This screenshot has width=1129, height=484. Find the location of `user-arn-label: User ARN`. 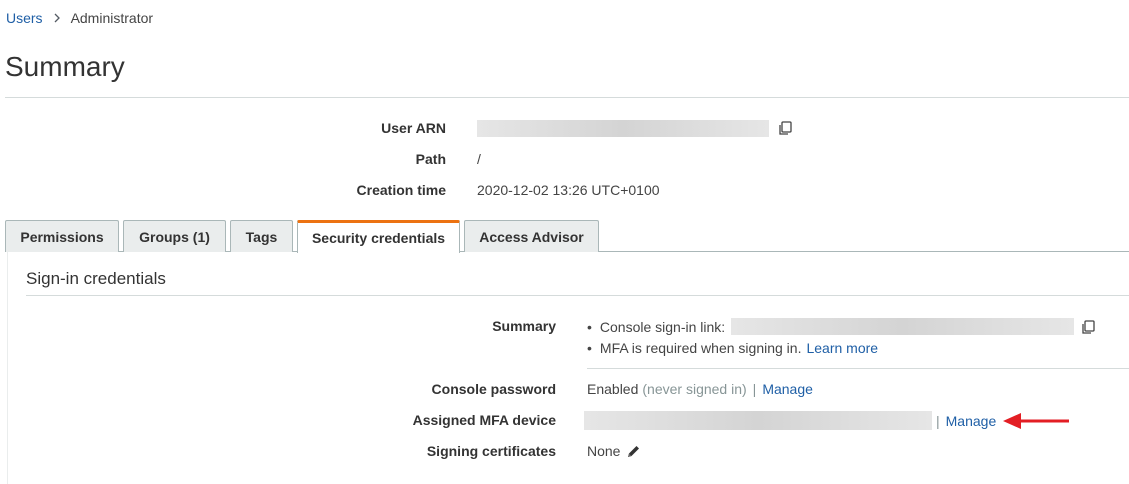

user-arn-label: User ARN is located at coordinates (413, 128).